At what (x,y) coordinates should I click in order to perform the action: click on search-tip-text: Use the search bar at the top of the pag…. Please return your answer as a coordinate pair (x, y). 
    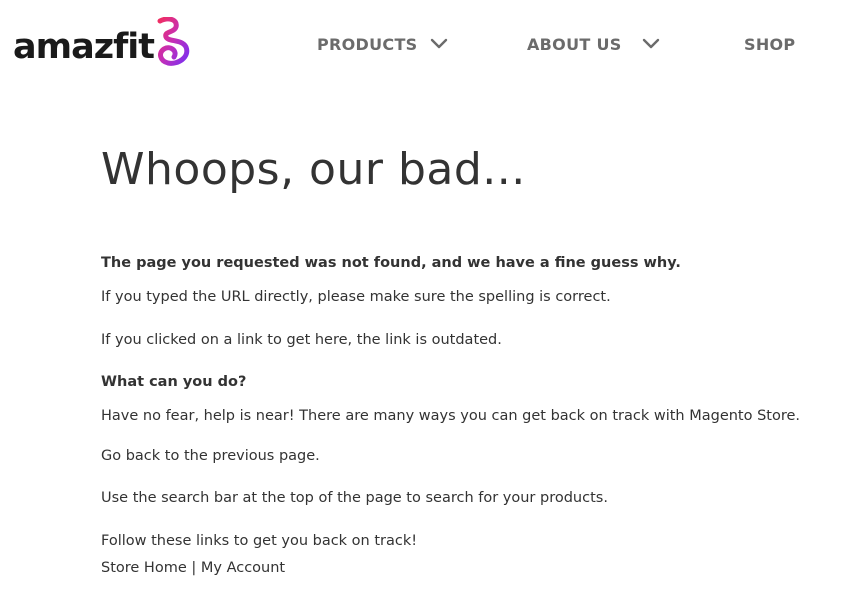
    Looking at the image, I should click on (354, 498).